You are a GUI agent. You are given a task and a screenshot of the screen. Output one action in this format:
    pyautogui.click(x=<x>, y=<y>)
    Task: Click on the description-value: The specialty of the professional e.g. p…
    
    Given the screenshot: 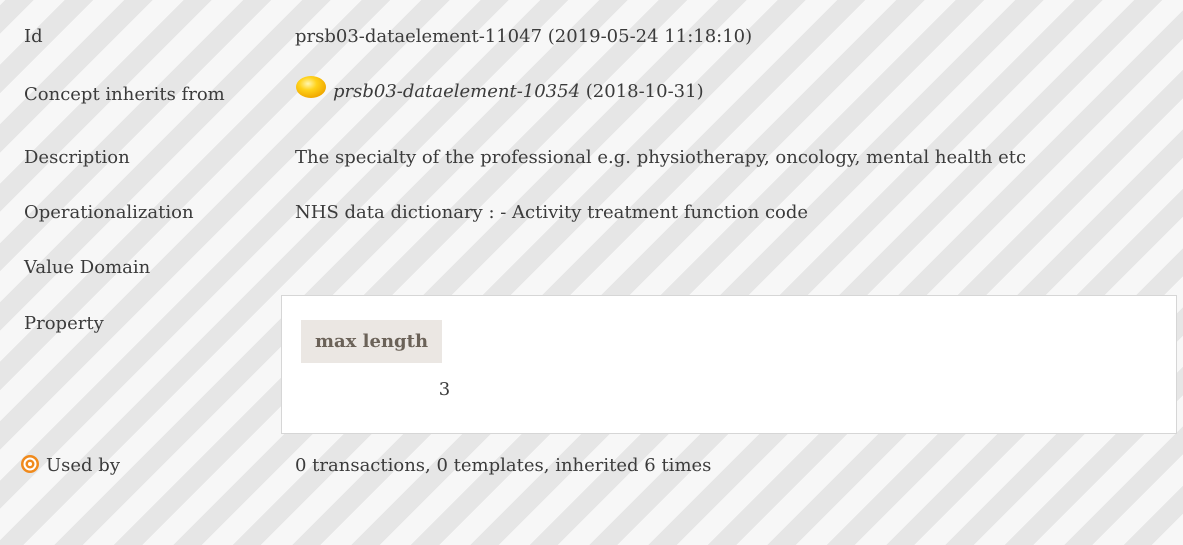 What is the action you would take?
    pyautogui.click(x=661, y=157)
    